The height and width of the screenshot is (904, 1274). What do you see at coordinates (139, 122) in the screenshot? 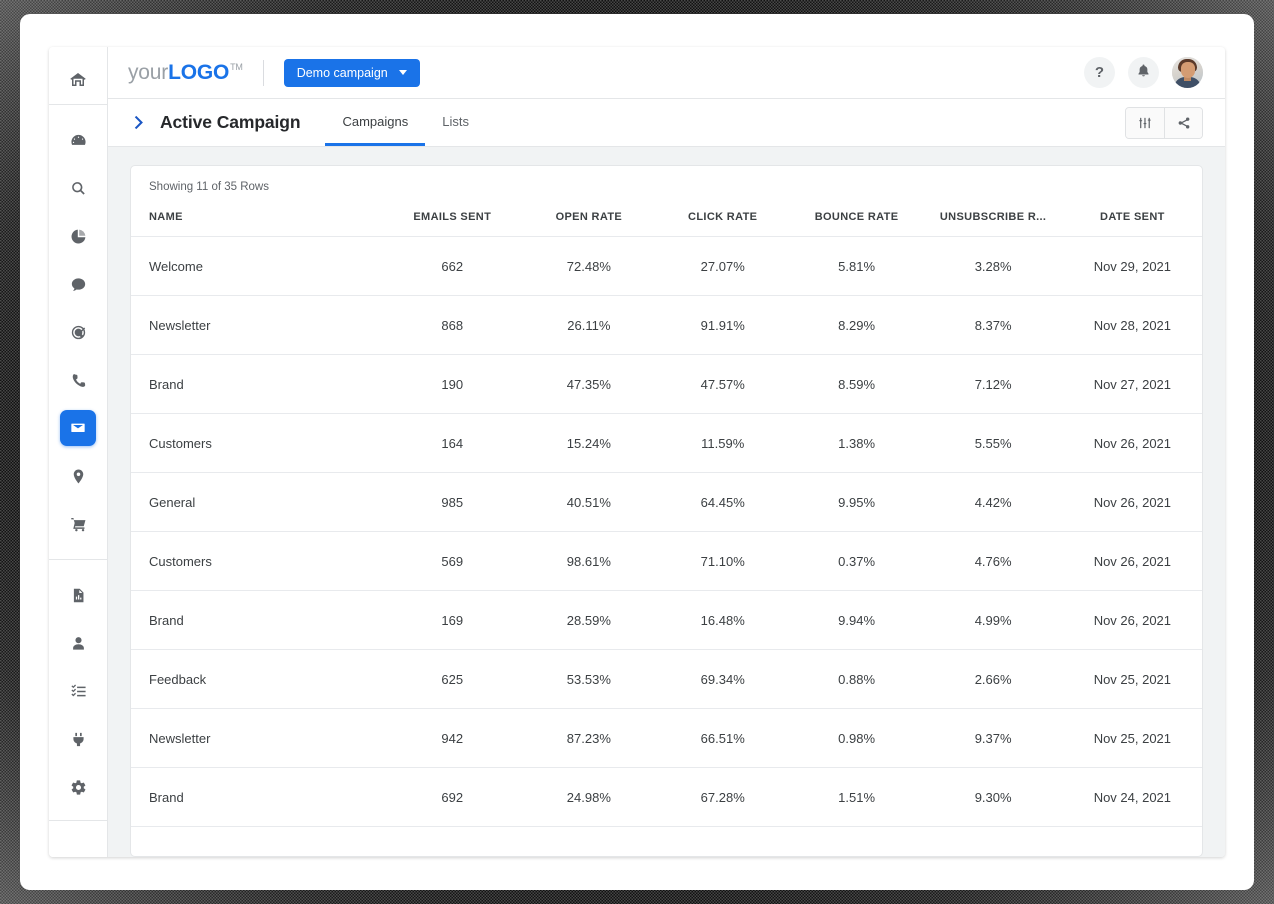
I see `chevron-right-icon` at bounding box center [139, 122].